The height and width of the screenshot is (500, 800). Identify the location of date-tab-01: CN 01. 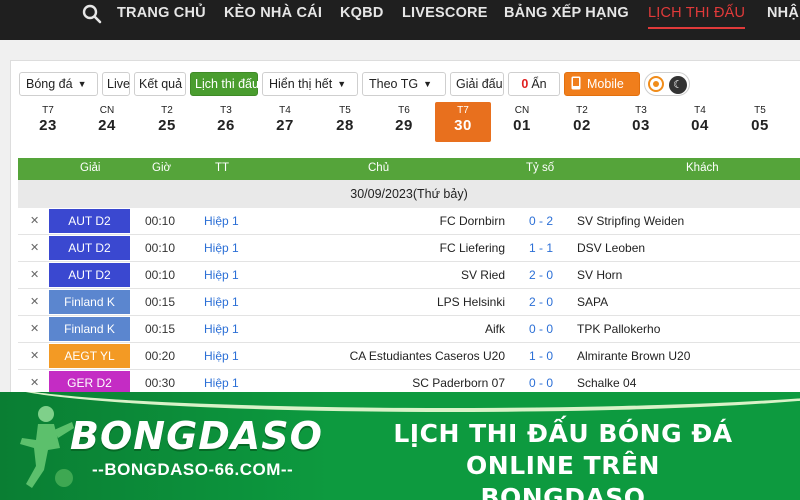
(522, 122).